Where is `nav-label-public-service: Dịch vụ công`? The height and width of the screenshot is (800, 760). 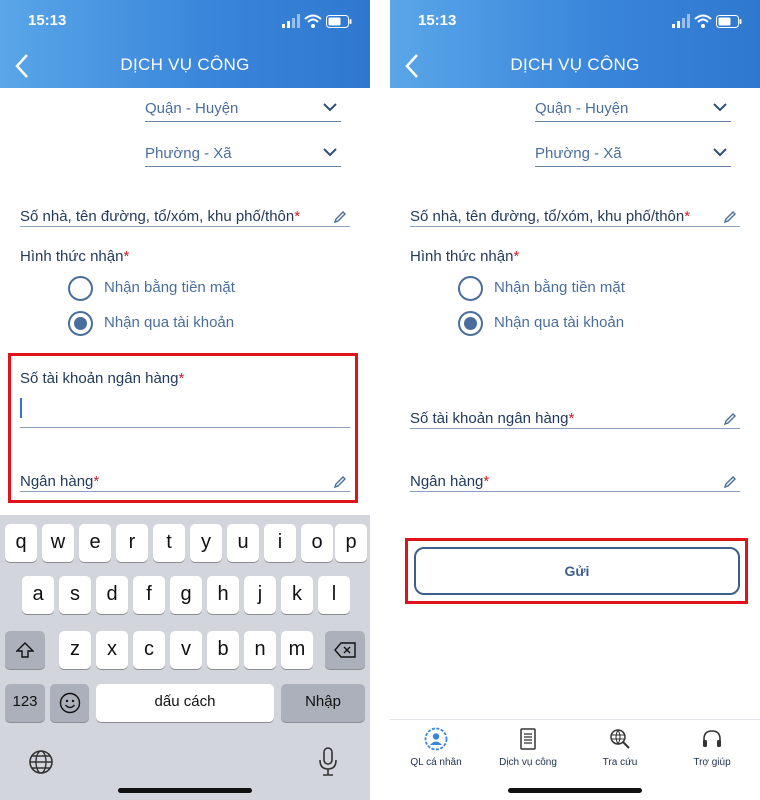
nav-label-public-service: Dịch vụ công is located at coordinates (528, 762).